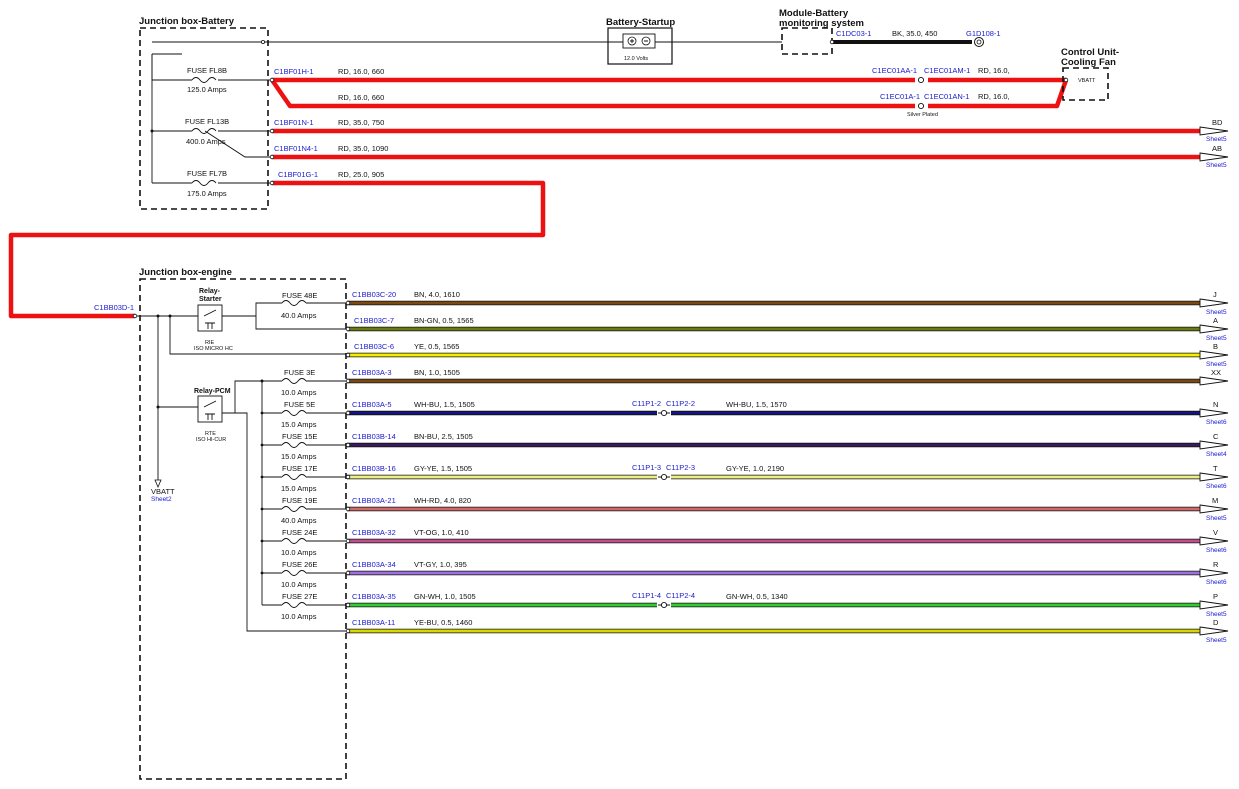  I want to click on wire-spec: GN-WH, 0.5, 1340, so click(757, 596).